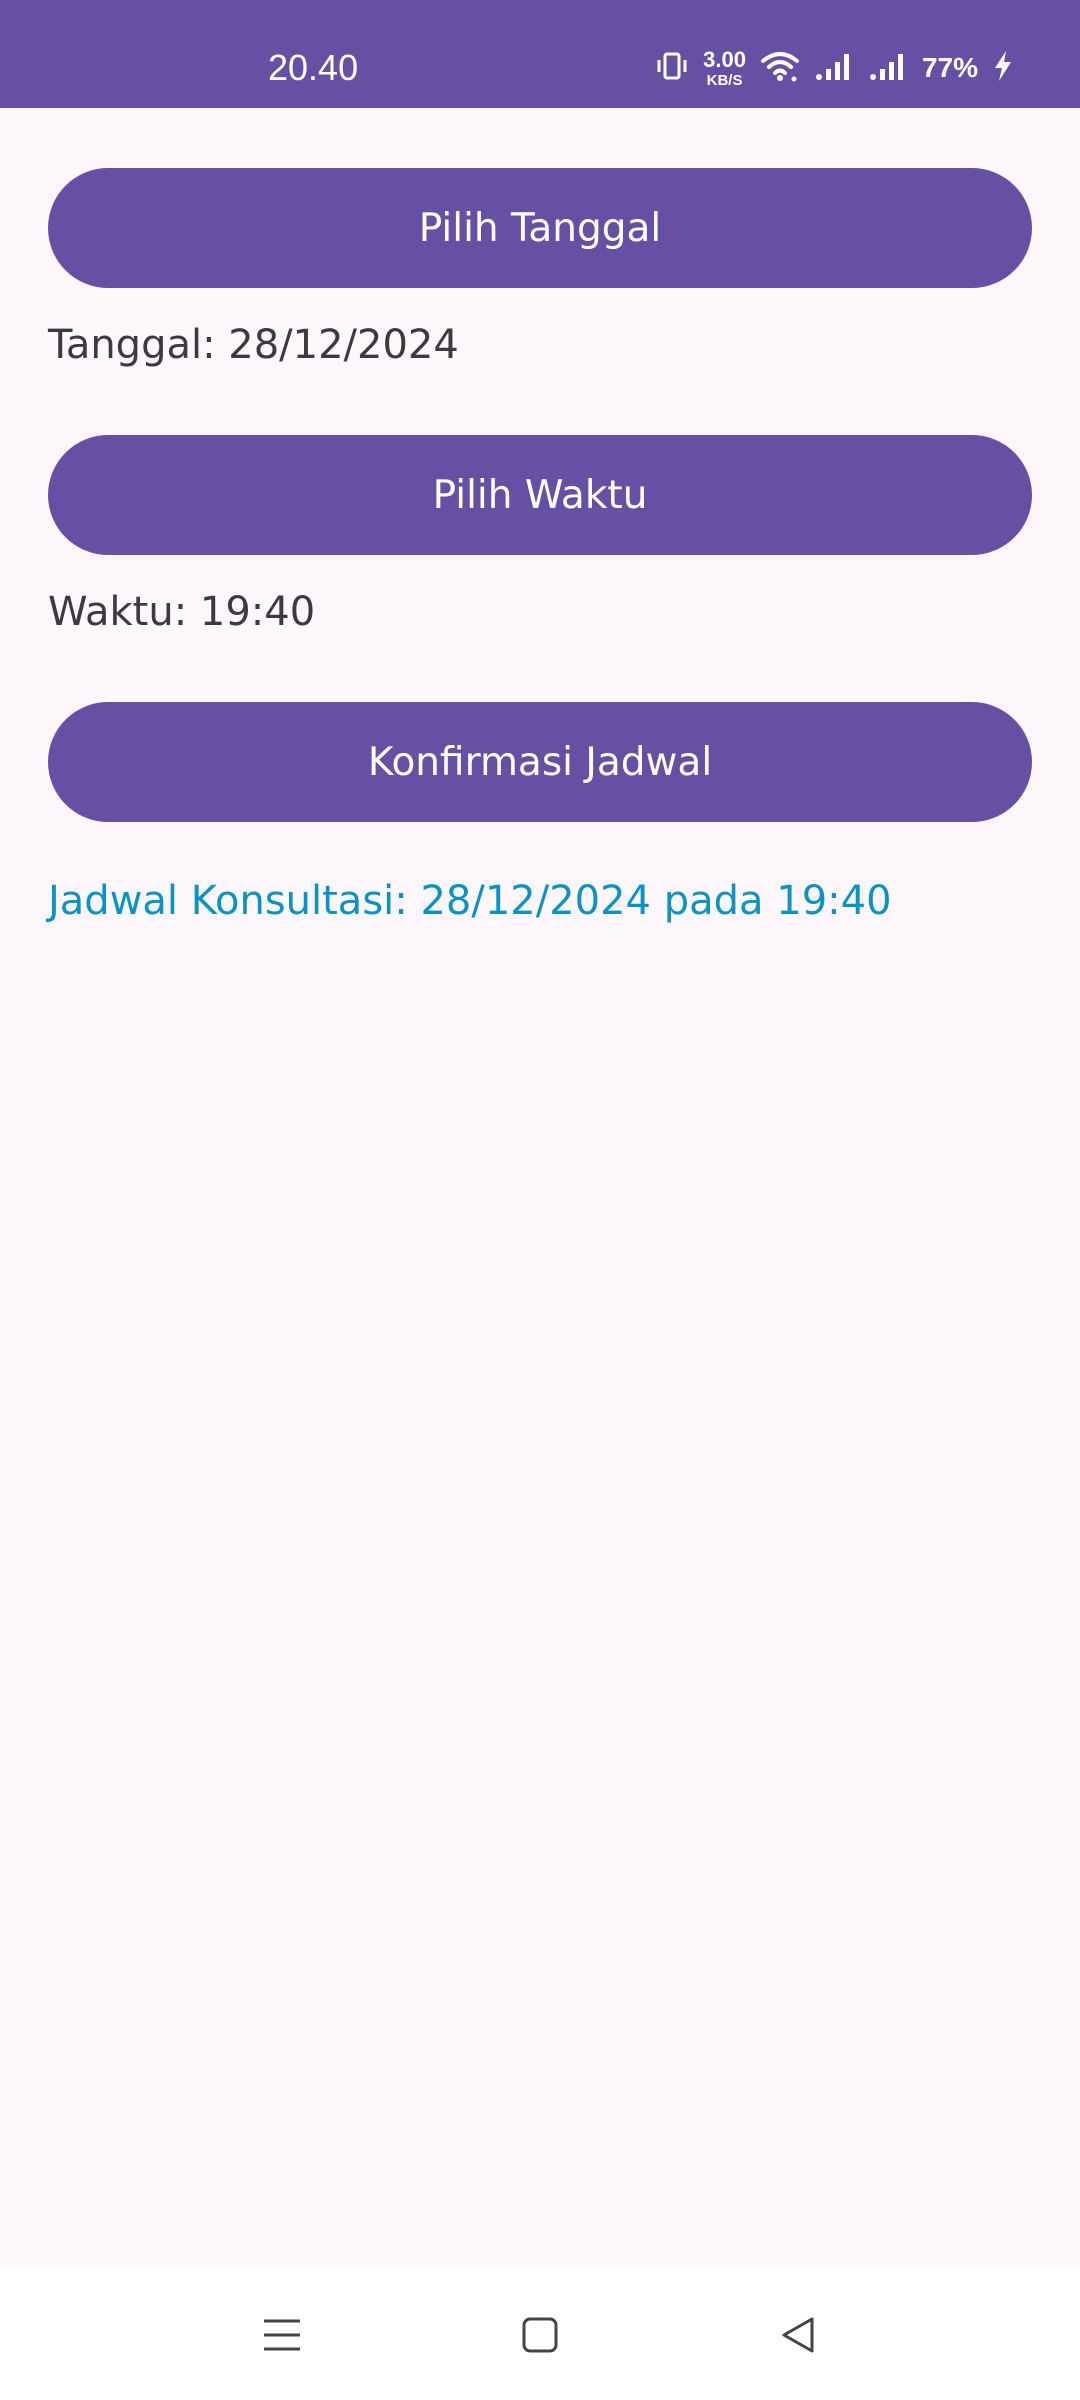 The height and width of the screenshot is (2400, 1080). What do you see at coordinates (282, 2335) in the screenshot?
I see `menu-icon` at bounding box center [282, 2335].